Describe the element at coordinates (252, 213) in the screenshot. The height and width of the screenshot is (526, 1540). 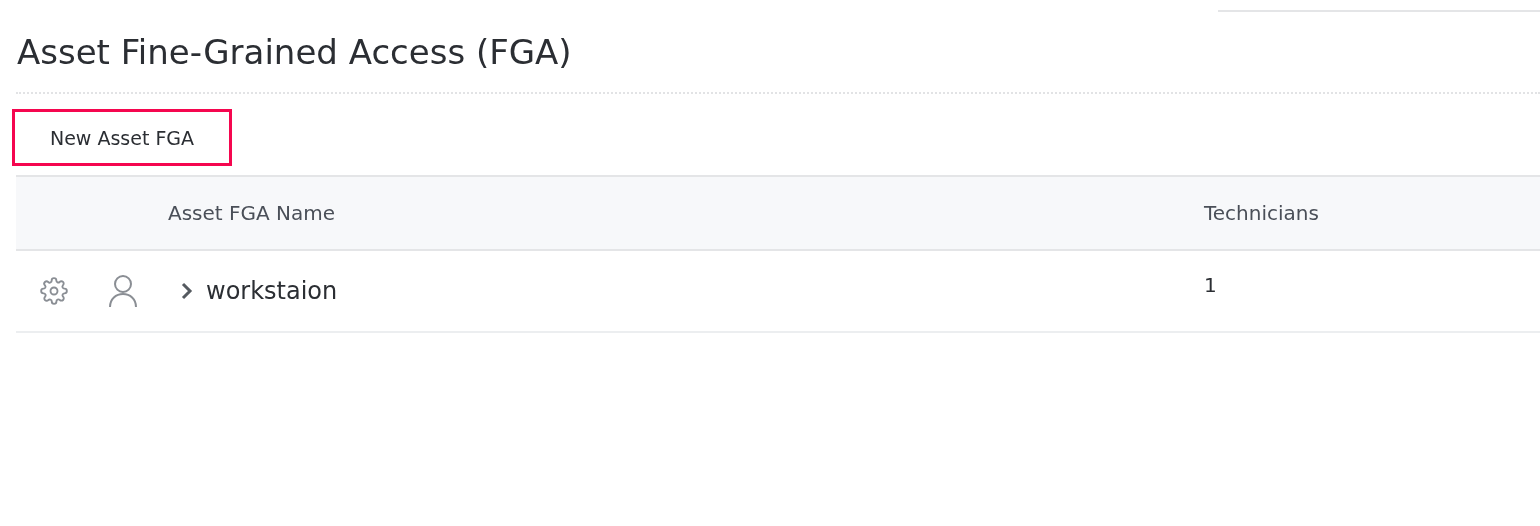
I see `column-header: Asset FGA Name` at that location.